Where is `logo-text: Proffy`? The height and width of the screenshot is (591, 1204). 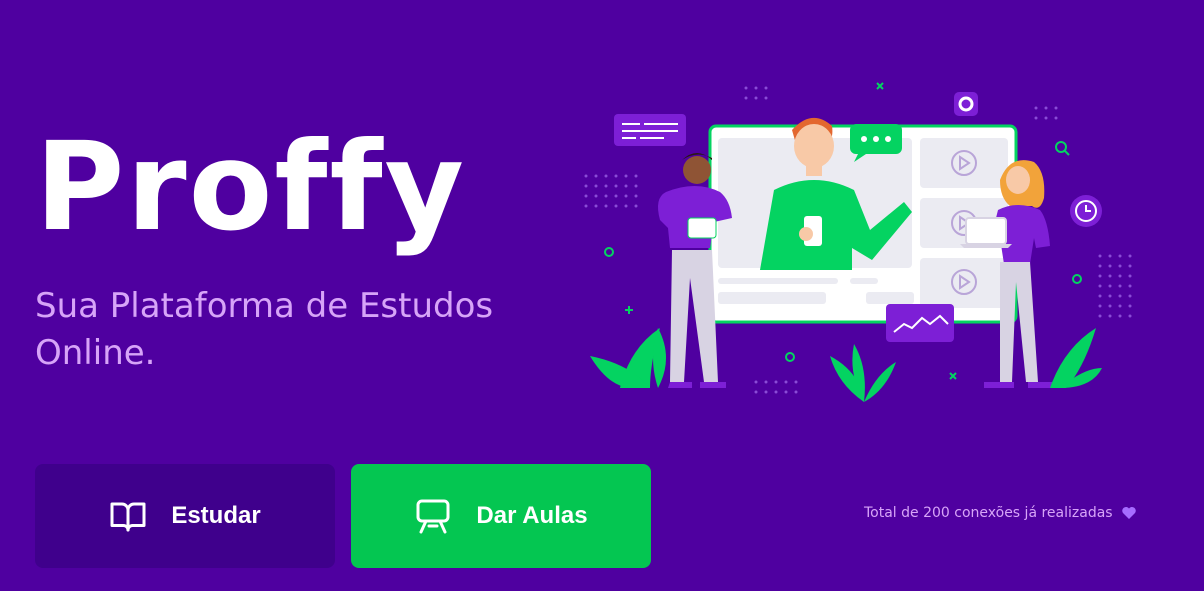 logo-text: Proffy is located at coordinates (251, 187).